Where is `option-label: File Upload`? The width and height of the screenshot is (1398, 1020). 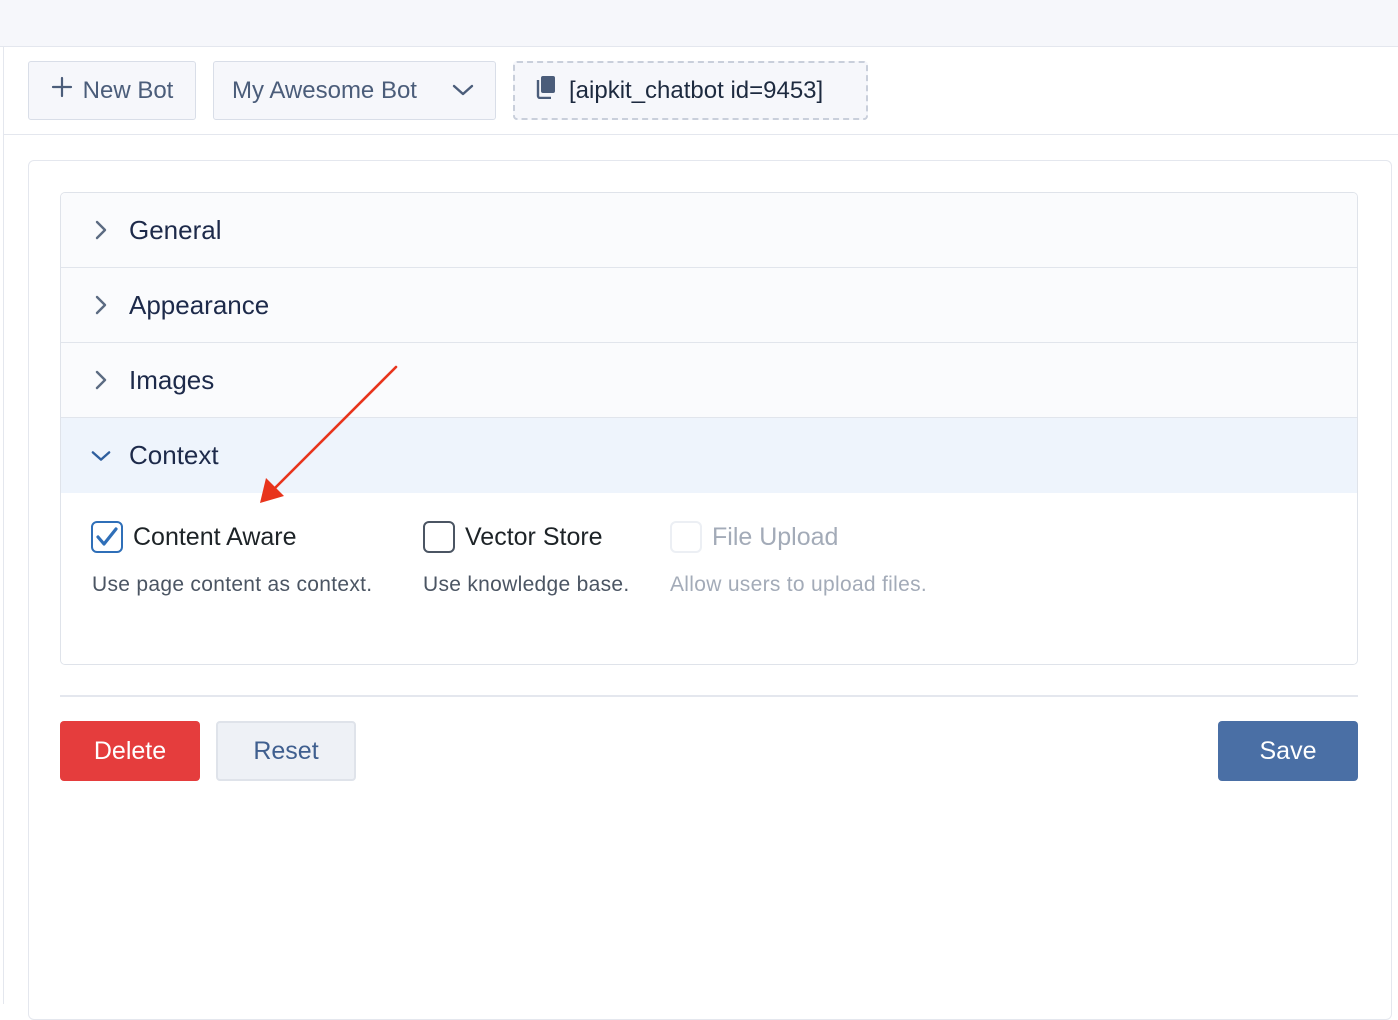
option-label: File Upload is located at coordinates (775, 536).